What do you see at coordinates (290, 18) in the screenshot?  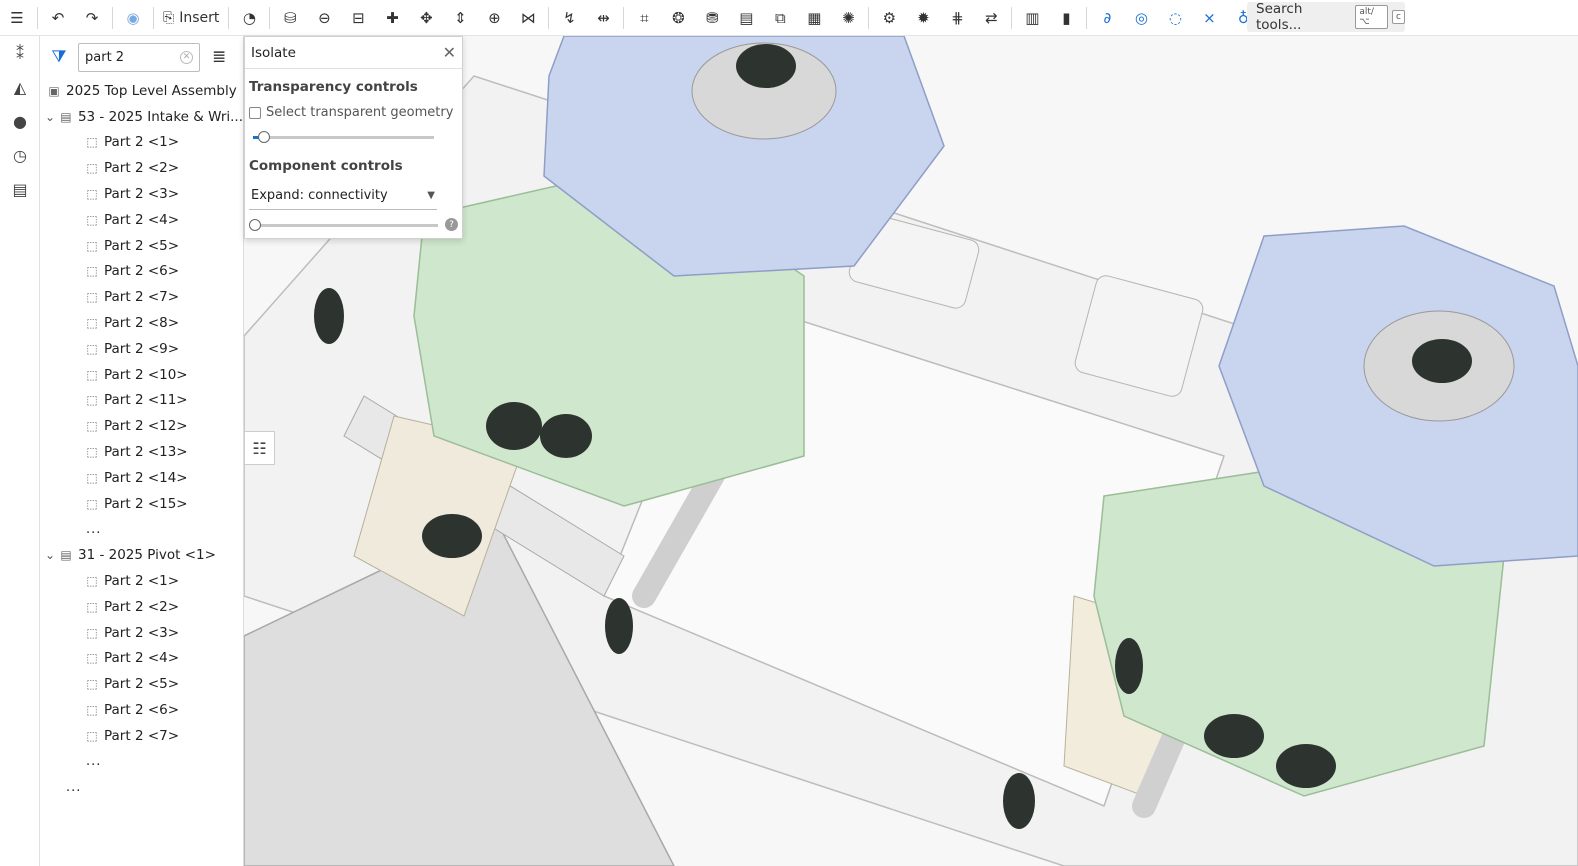 I see `fastened-mate-icon: ⛁` at bounding box center [290, 18].